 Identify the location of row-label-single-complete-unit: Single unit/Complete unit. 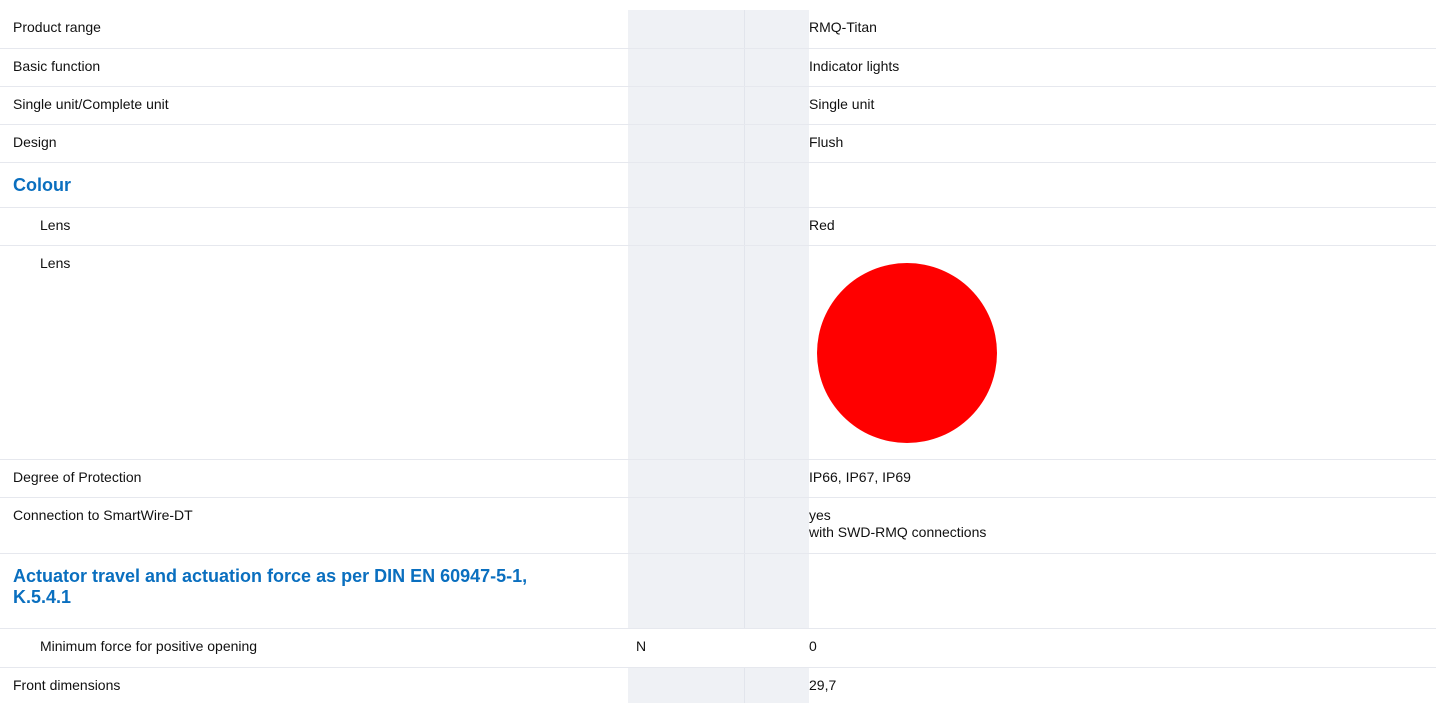
(314, 105).